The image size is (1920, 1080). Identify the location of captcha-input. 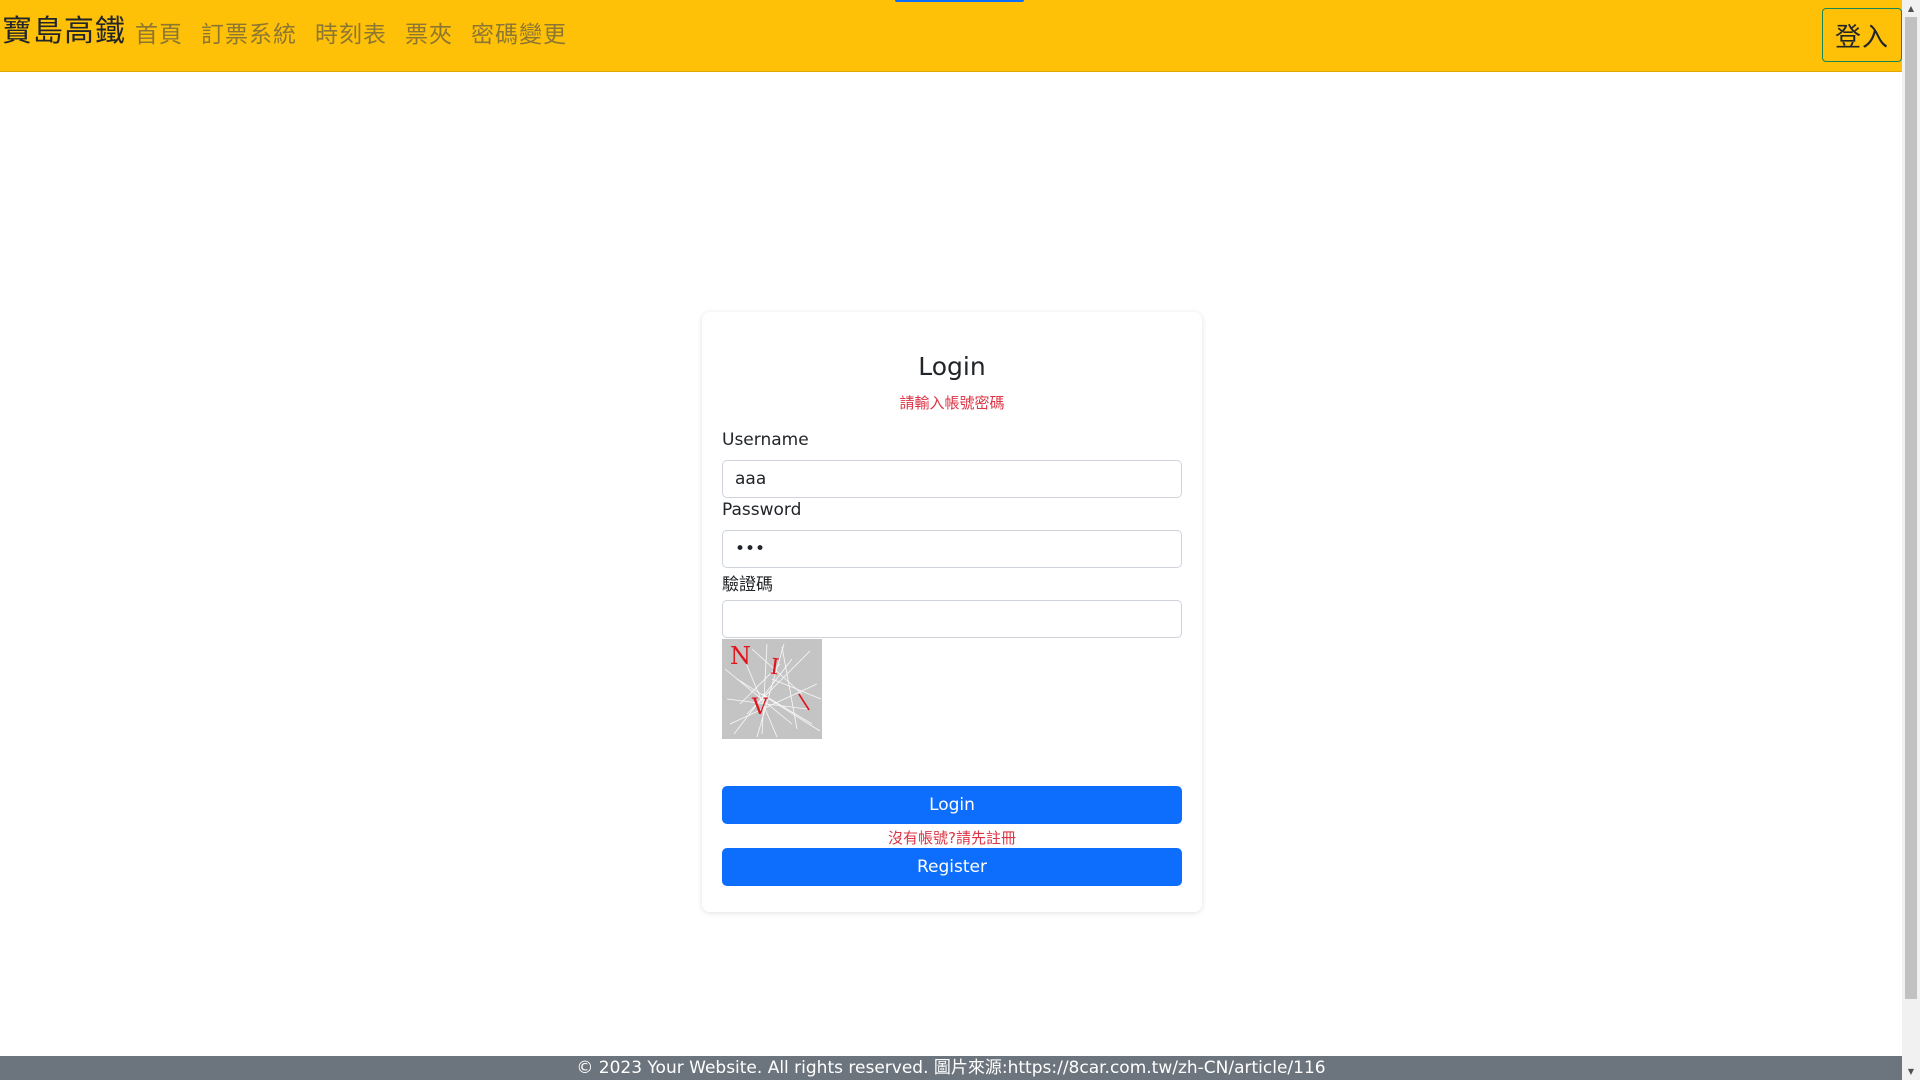
(952, 619).